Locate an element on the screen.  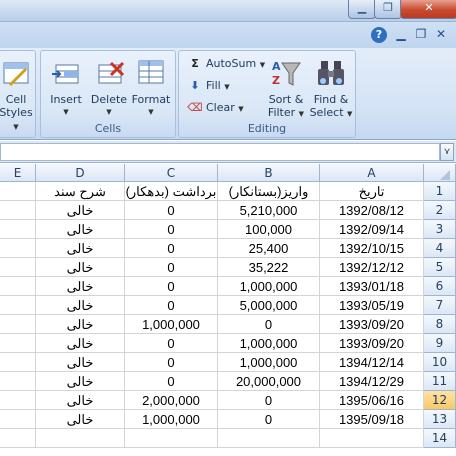
cell-b12: 0 is located at coordinates (269, 400).